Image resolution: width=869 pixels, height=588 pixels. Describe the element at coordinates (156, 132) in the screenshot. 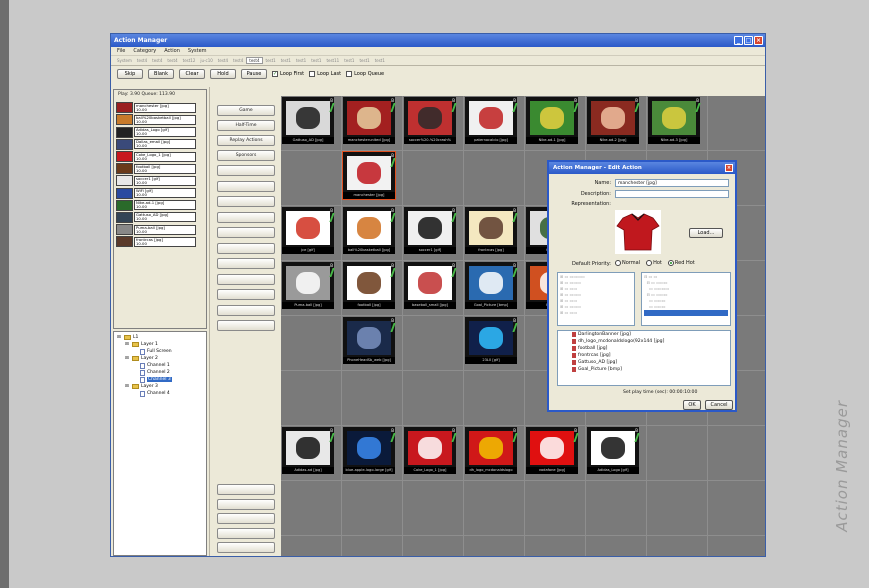

I see `queue-item: Adidas_Logo [gif] 10.00` at that location.